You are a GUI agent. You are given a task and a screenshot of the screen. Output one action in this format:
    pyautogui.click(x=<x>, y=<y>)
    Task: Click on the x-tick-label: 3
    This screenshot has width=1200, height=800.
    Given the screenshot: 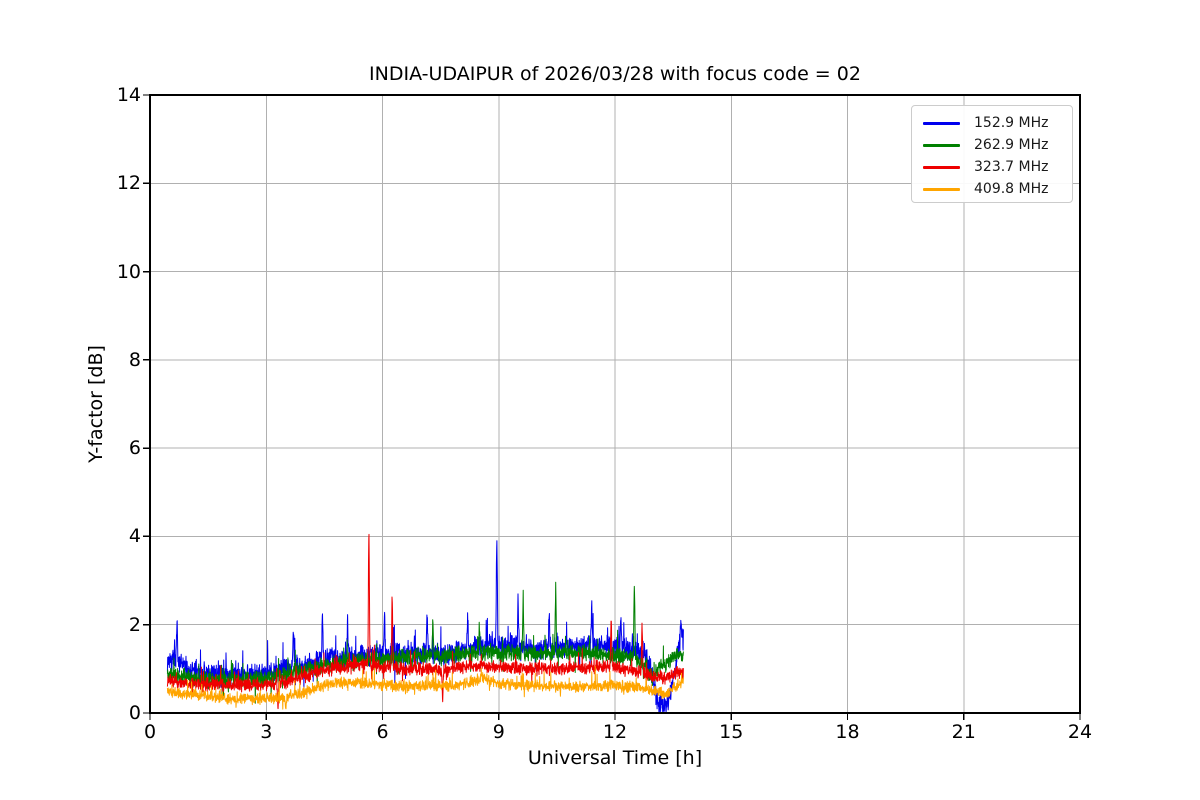 What is the action you would take?
    pyautogui.click(x=266, y=732)
    